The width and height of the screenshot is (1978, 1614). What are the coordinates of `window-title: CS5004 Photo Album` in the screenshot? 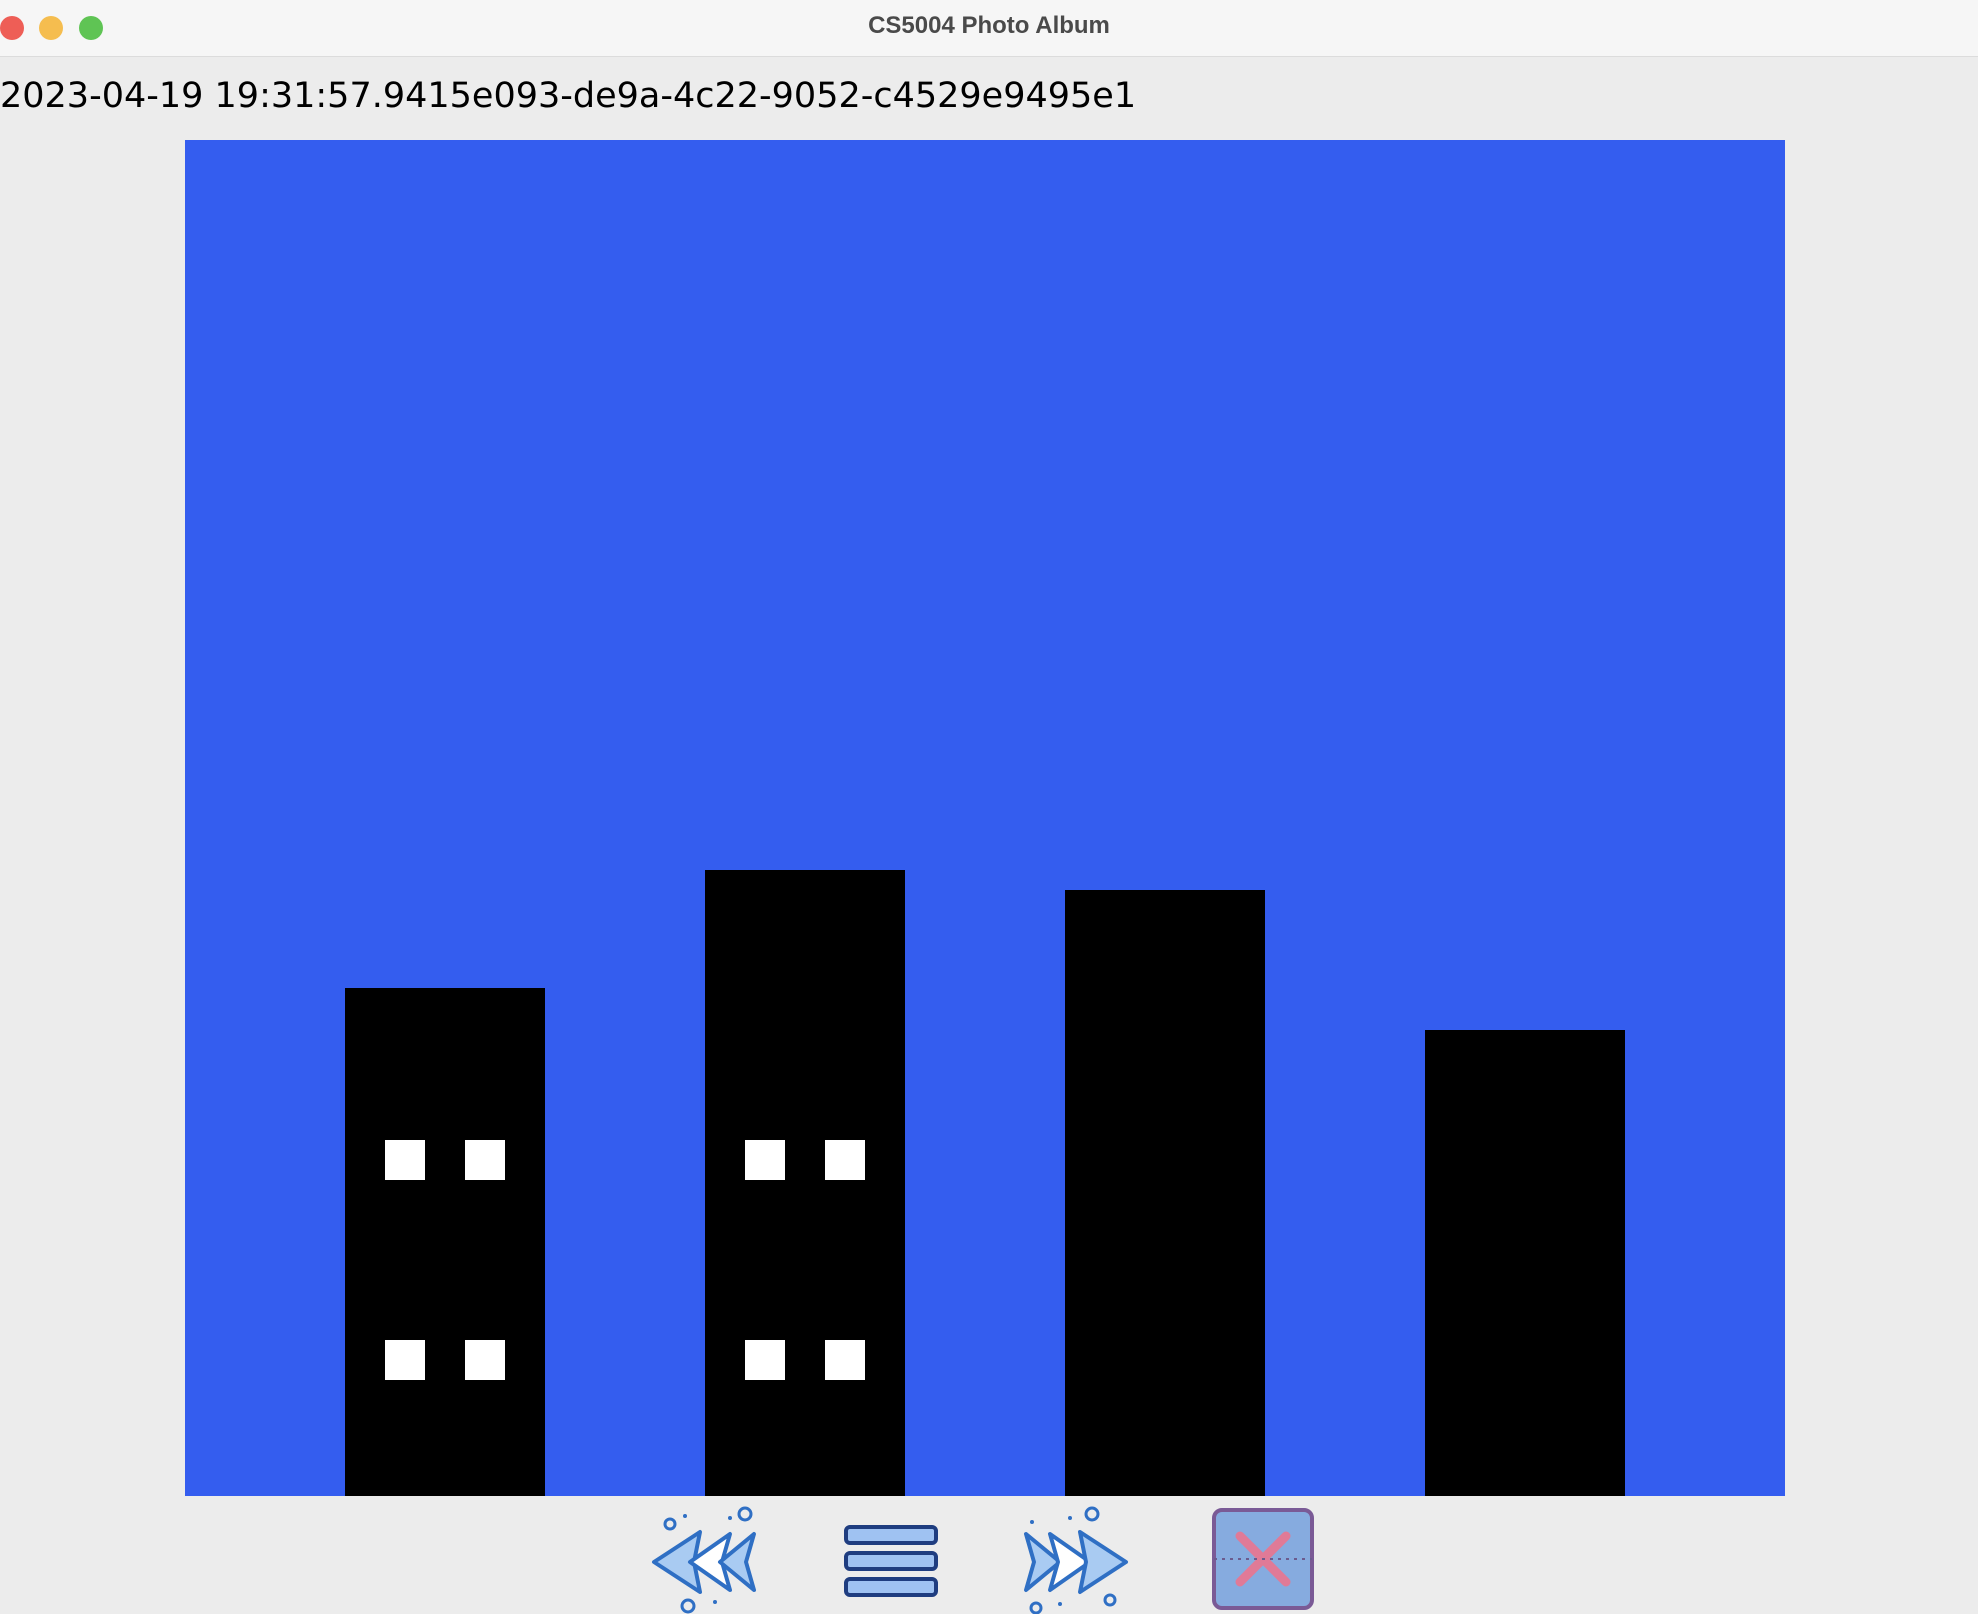 It's located at (989, 25).